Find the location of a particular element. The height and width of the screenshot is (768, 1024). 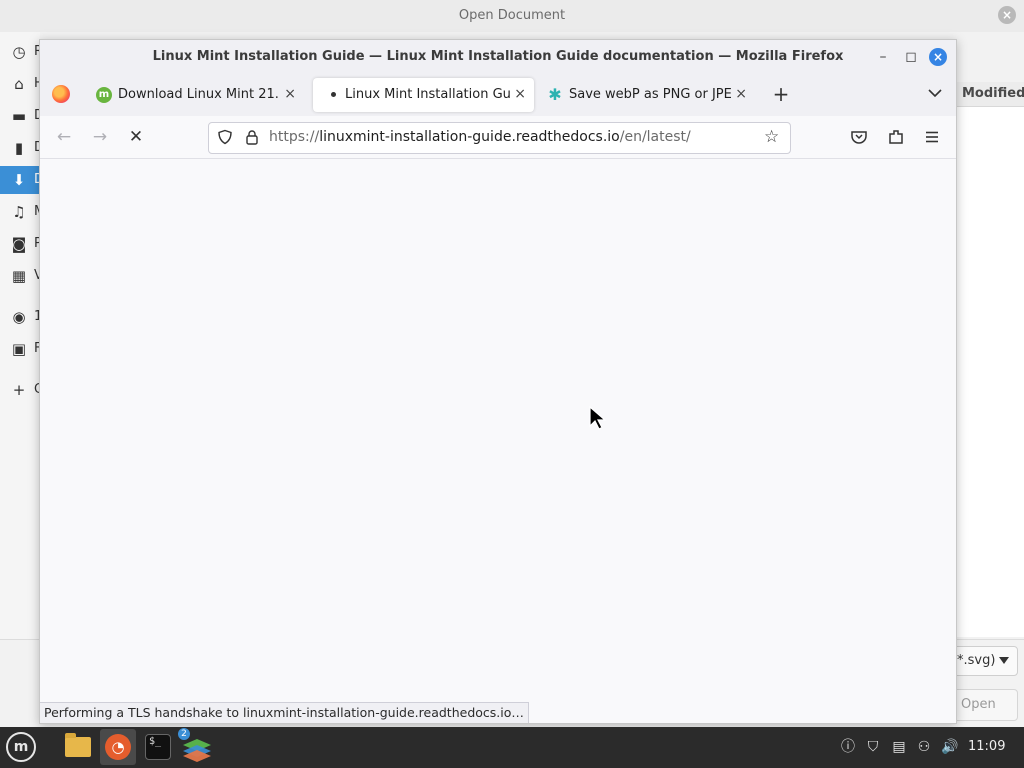

plus-icon: + is located at coordinates (19, 390).